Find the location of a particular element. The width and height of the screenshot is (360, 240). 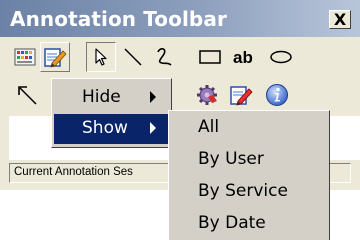

menu-item-hide: Hide is located at coordinates (111, 98).